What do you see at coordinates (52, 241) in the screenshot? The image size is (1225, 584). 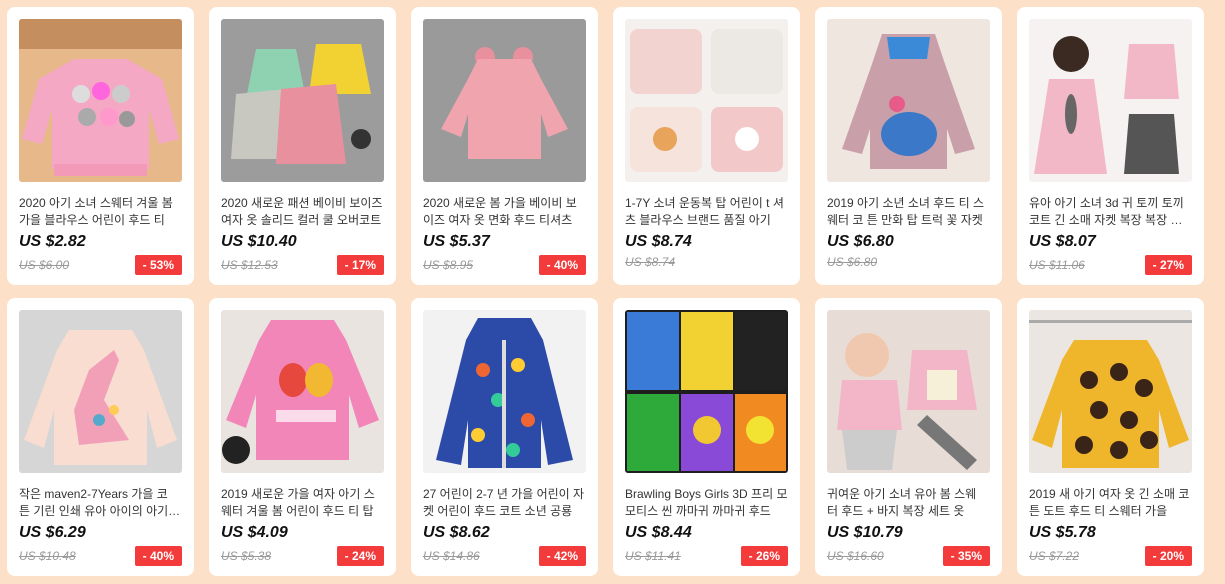 I see `product-price: US $2.82` at bounding box center [52, 241].